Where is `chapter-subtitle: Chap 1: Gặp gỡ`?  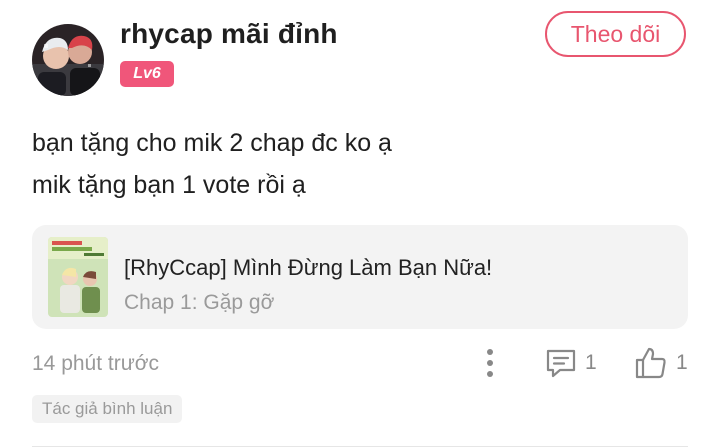 chapter-subtitle: Chap 1: Gặp gỡ is located at coordinates (199, 302).